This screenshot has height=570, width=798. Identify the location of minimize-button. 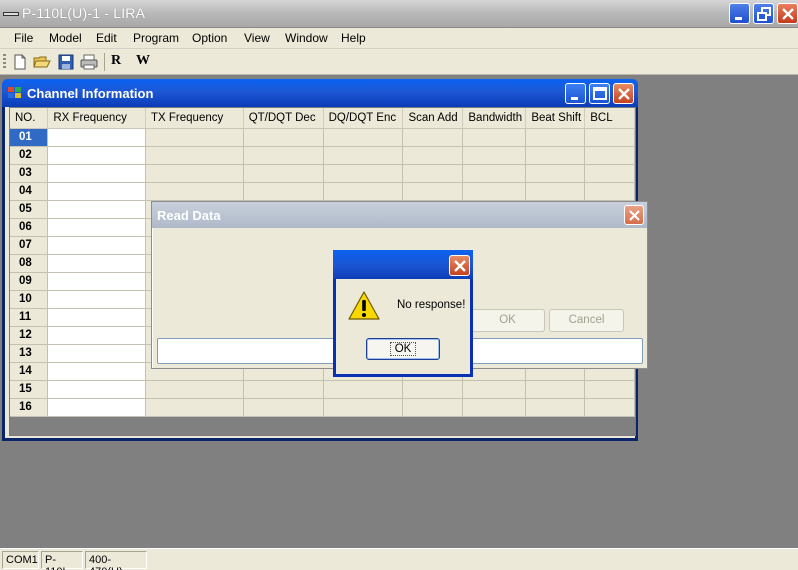
(739, 13).